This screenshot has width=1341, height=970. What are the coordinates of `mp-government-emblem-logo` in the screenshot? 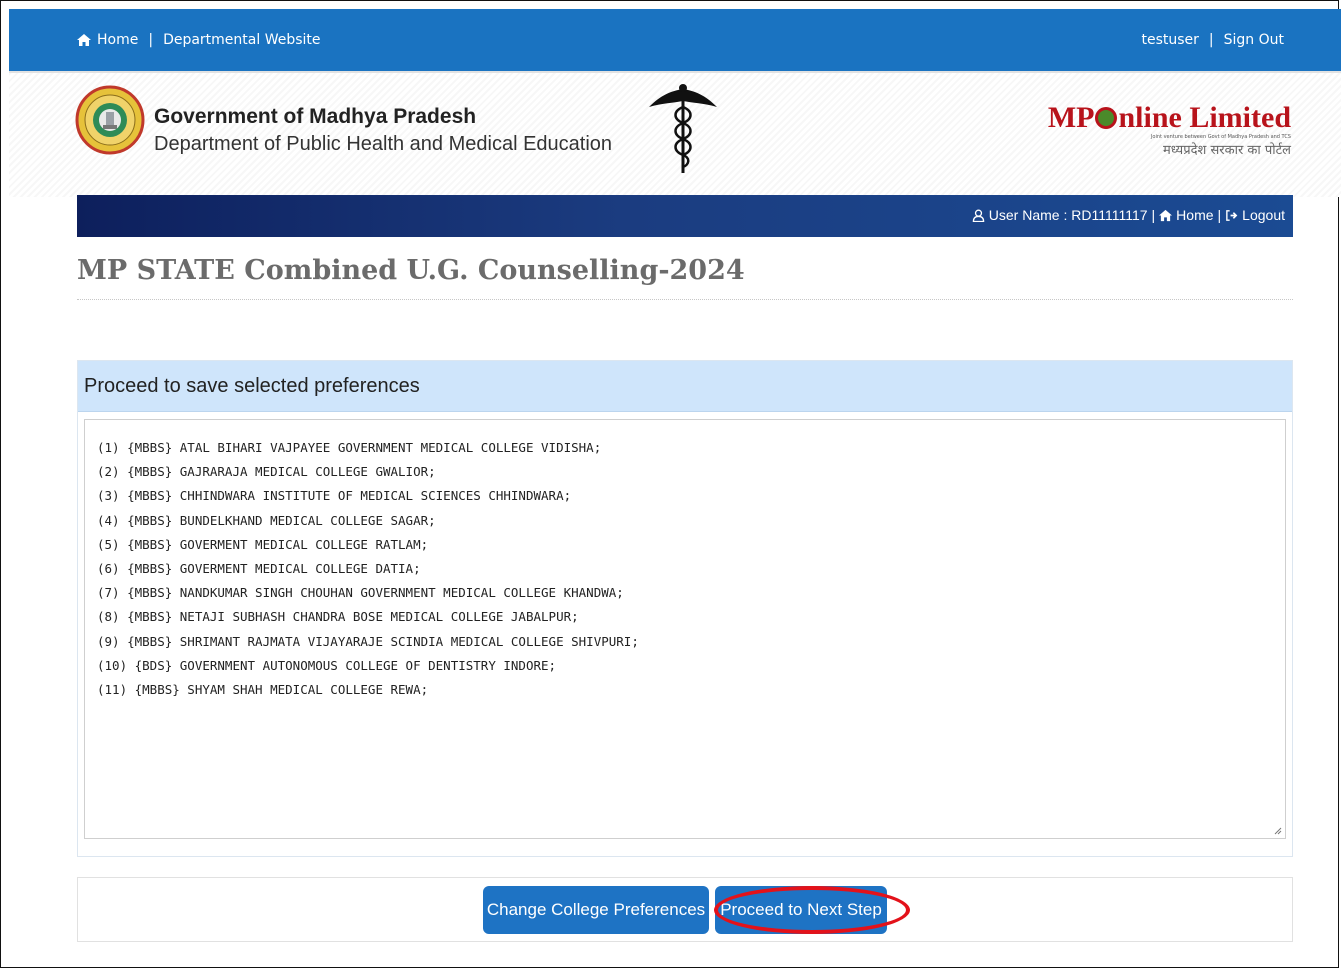 It's located at (110, 120).